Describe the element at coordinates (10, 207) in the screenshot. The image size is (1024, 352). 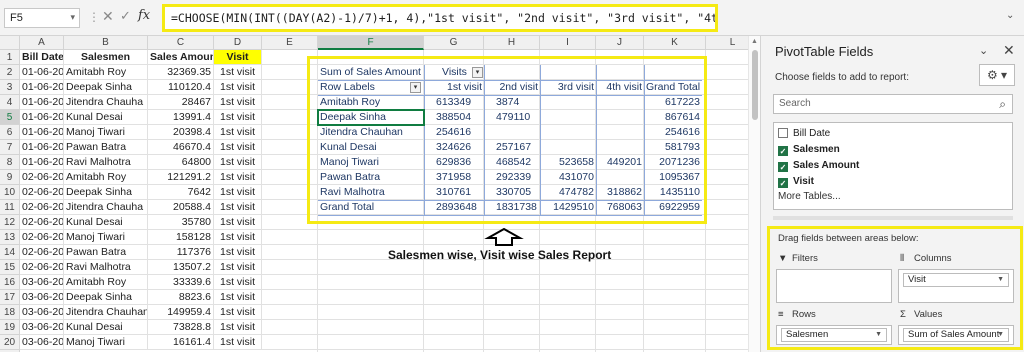
I see `row-header-11: 11` at that location.